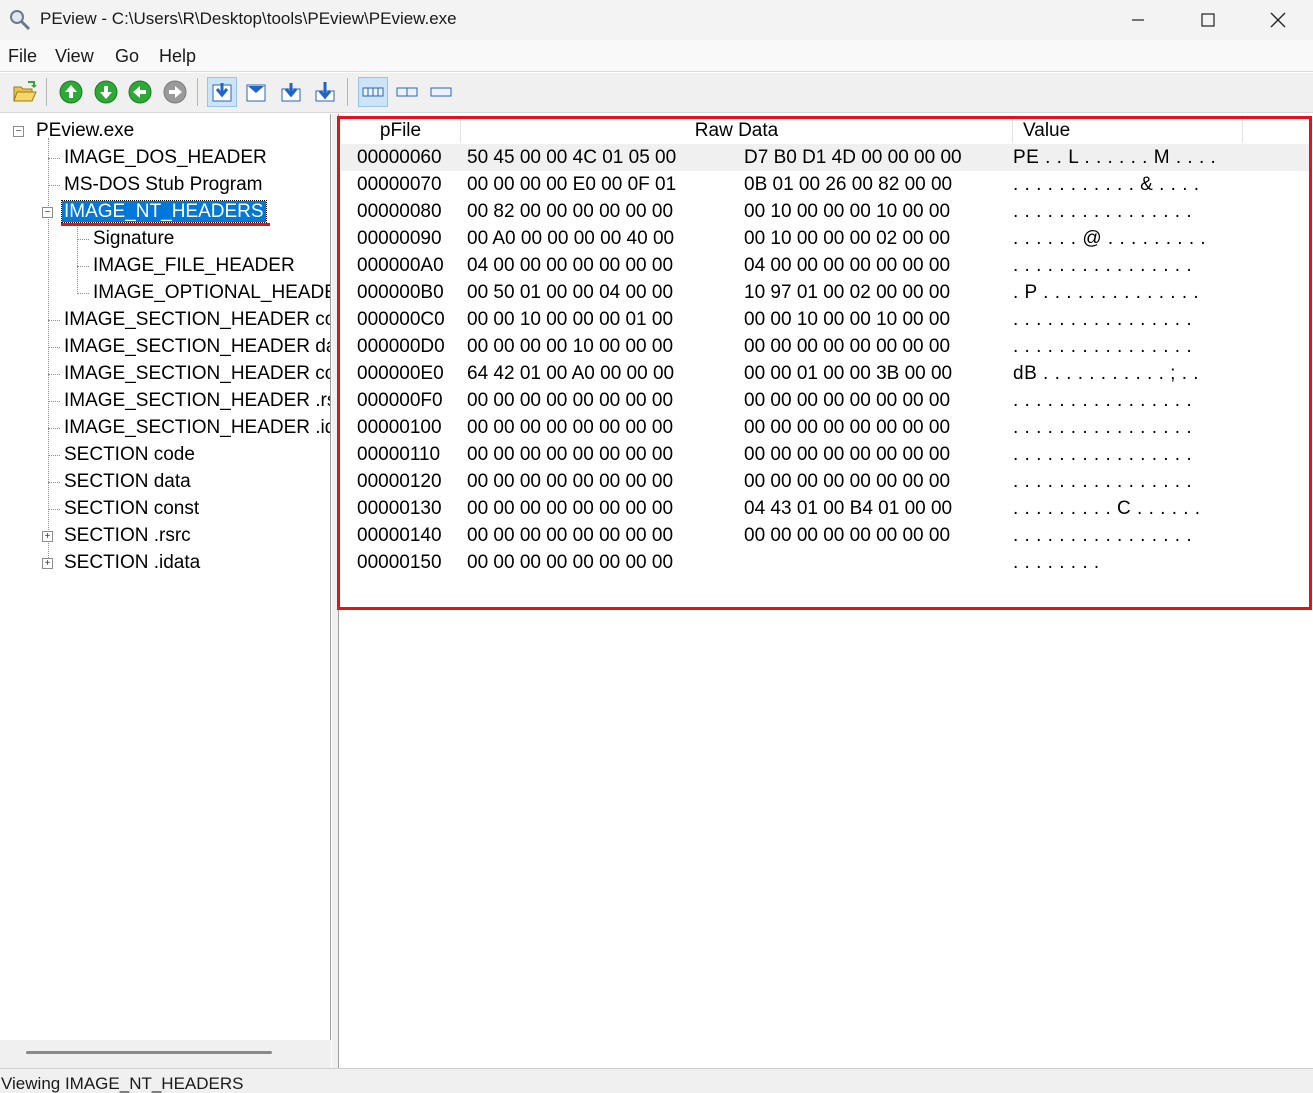  What do you see at coordinates (196, 347) in the screenshot?
I see `tree-item-section-header-data: IMAGE_SECTION_HEADER data` at bounding box center [196, 347].